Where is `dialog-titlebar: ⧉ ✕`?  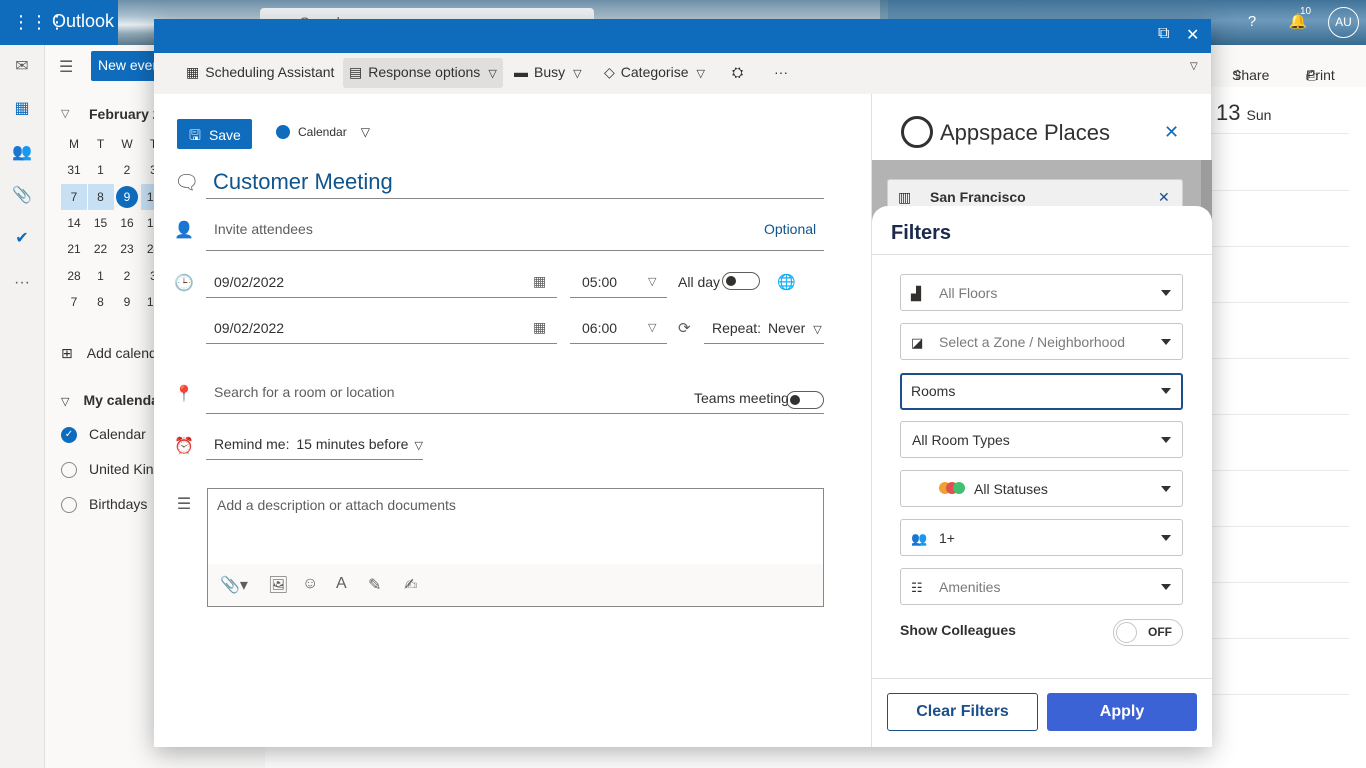 dialog-titlebar: ⧉ ✕ is located at coordinates (682, 36).